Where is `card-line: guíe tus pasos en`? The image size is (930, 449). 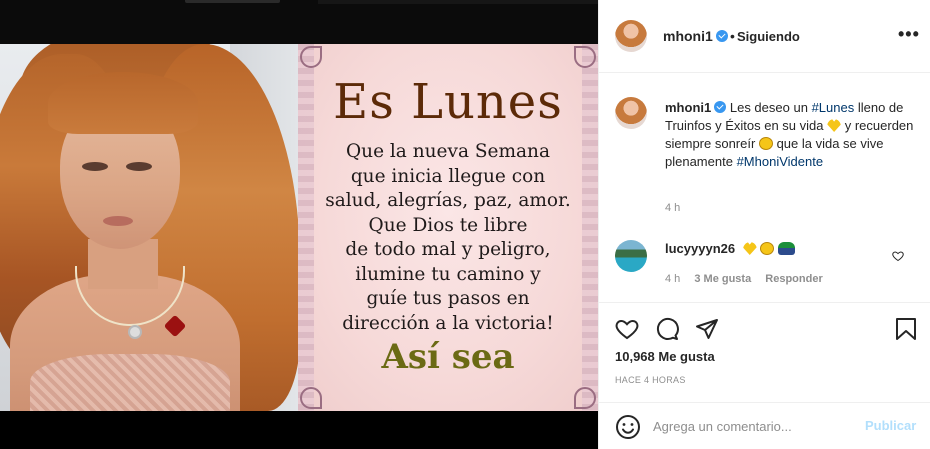
card-line: guíe tus pasos en is located at coordinates (448, 298).